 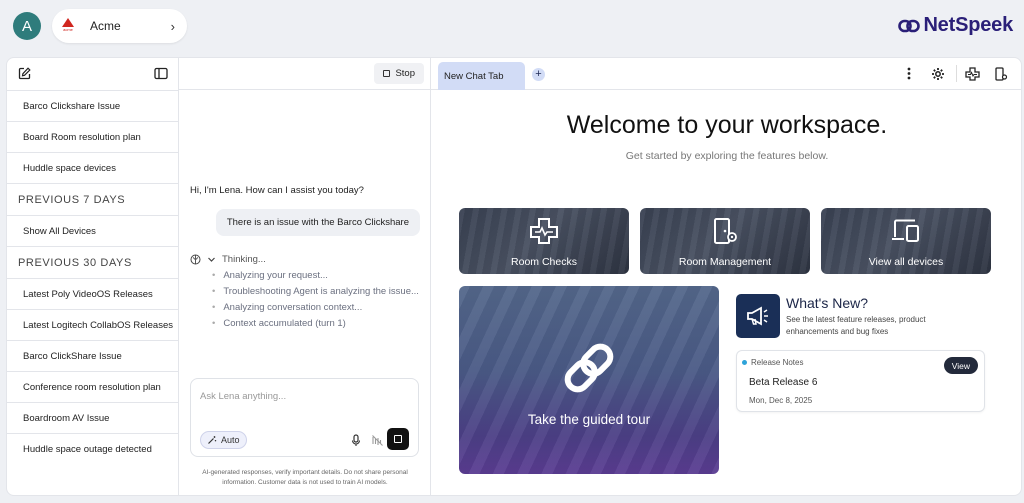 I want to click on room-checks-icon, so click(x=544, y=231).